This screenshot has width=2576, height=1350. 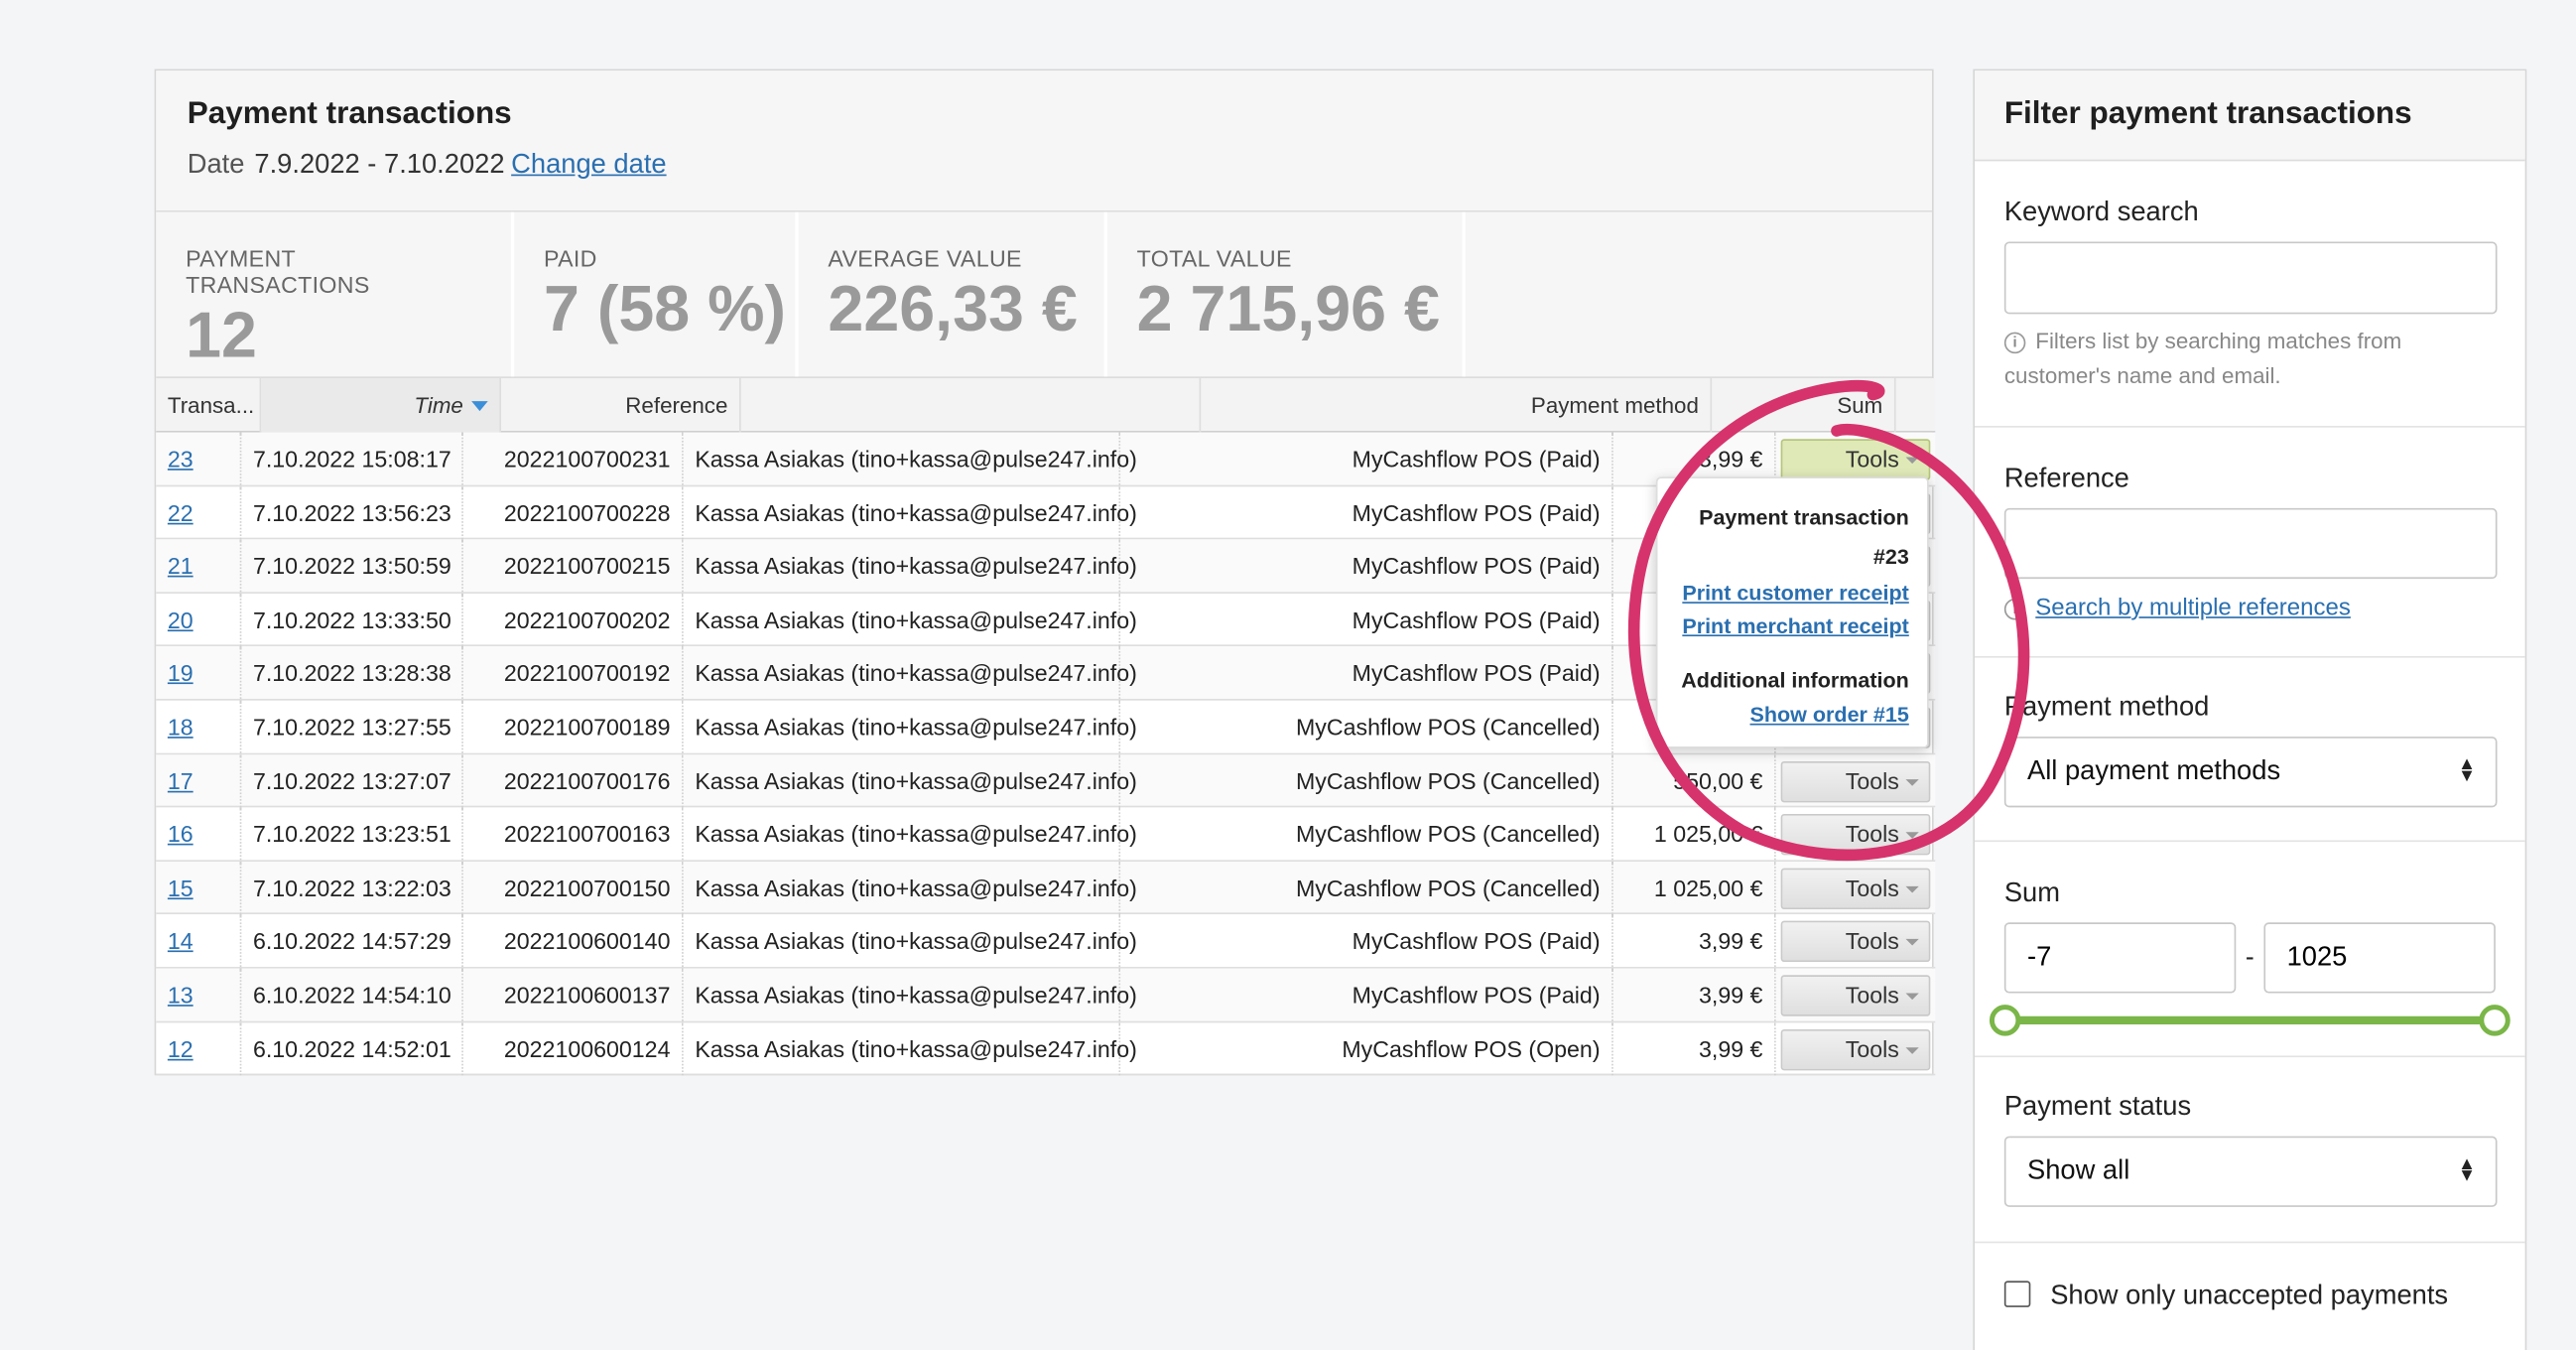 I want to click on sum-max-input, so click(x=2380, y=958).